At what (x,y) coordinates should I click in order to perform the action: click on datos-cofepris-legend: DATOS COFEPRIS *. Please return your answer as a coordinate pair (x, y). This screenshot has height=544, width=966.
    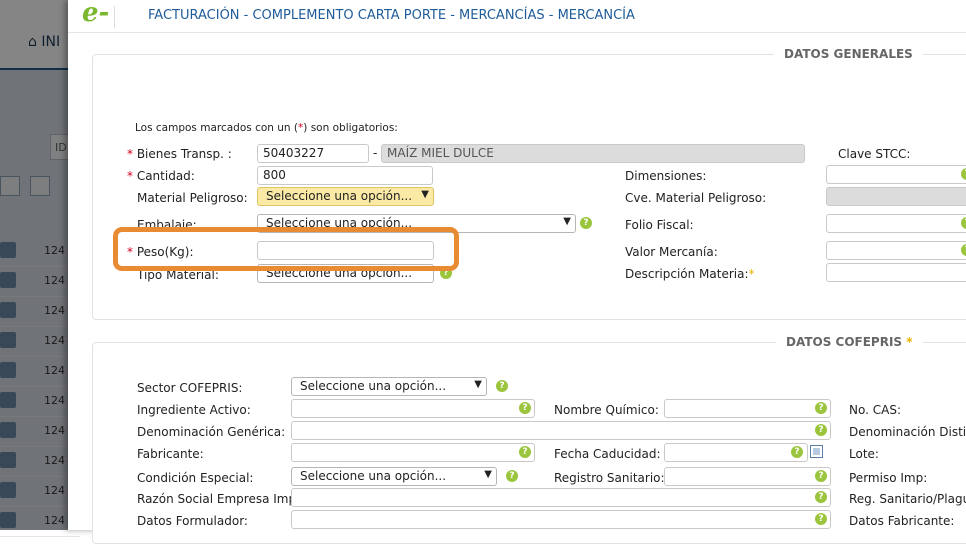
    Looking at the image, I should click on (849, 342).